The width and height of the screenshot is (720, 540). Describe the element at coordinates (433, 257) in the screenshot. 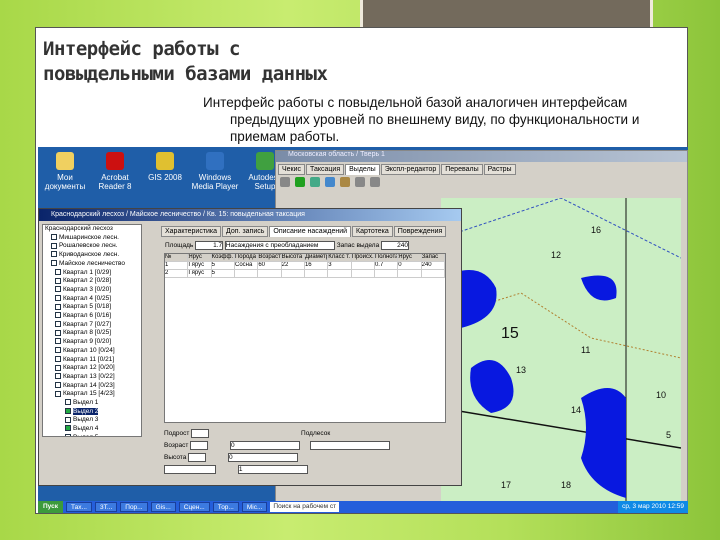

I see `column-header: Запас` at that location.